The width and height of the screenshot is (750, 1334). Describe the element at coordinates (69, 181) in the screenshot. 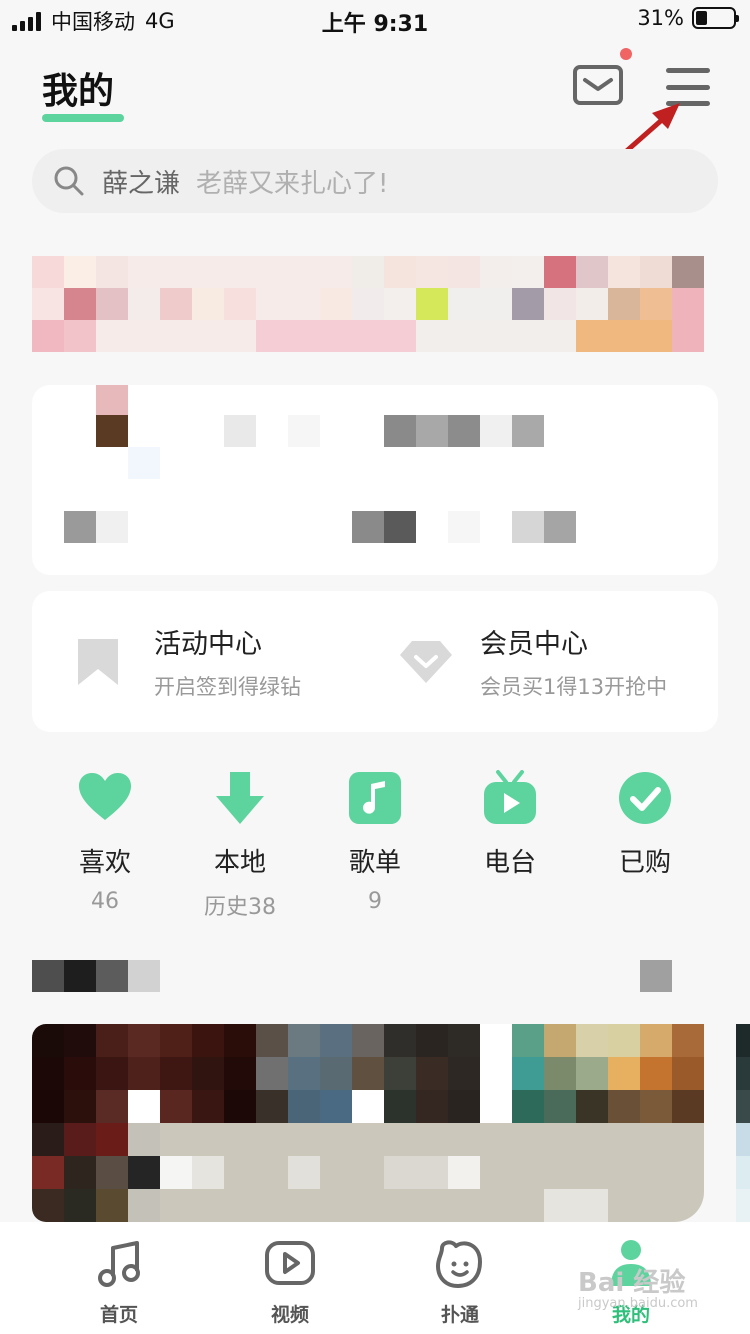

I see `search-icon` at that location.